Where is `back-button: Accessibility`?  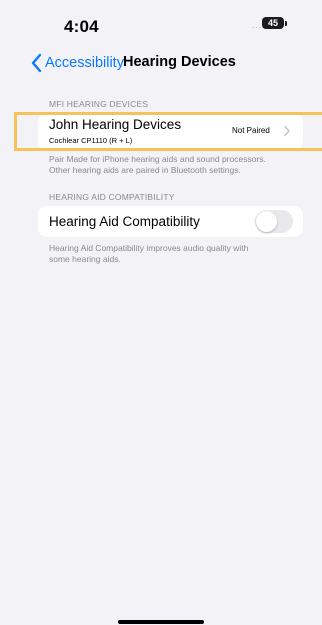
back-button: Accessibility is located at coordinates (77, 63).